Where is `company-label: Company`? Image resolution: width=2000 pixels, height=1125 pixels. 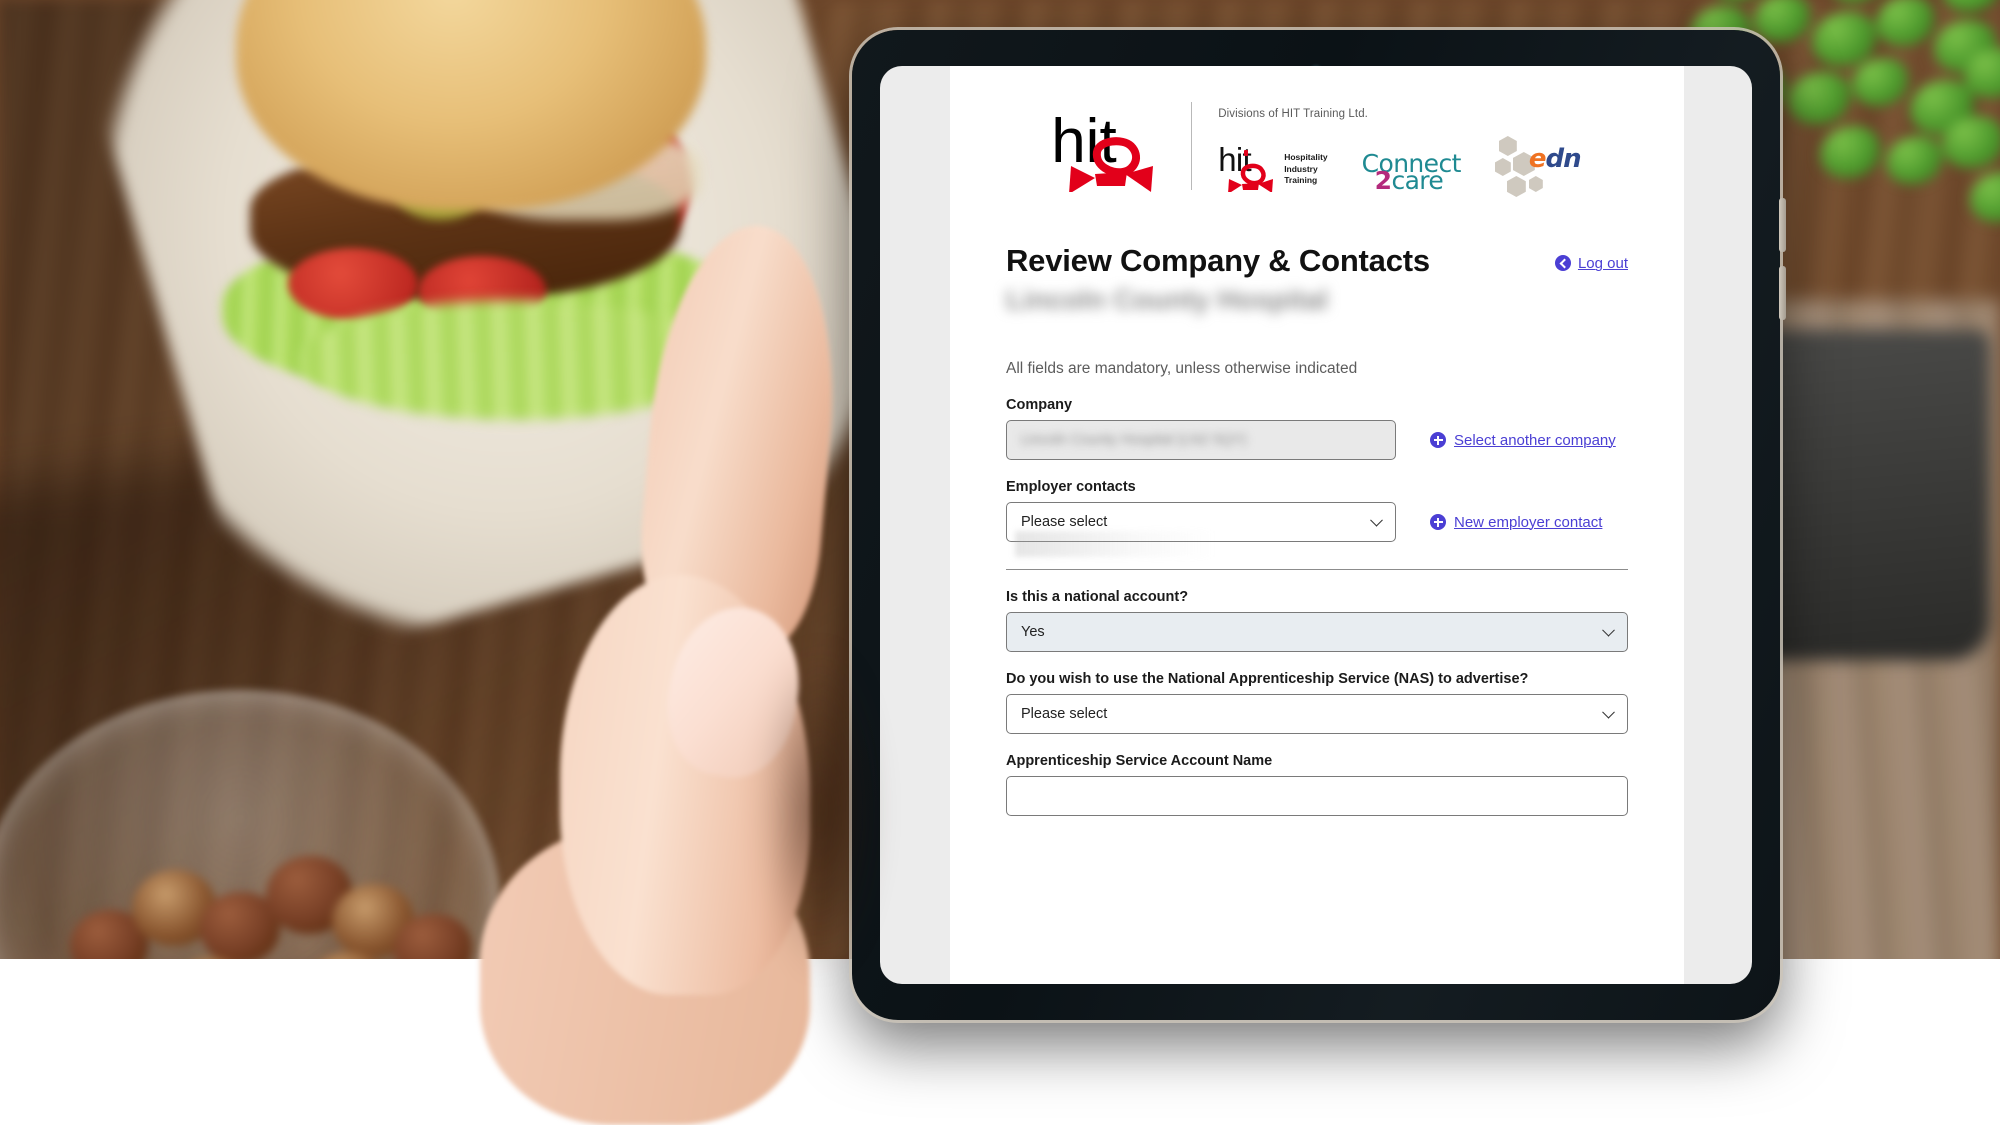 company-label: Company is located at coordinates (1317, 405).